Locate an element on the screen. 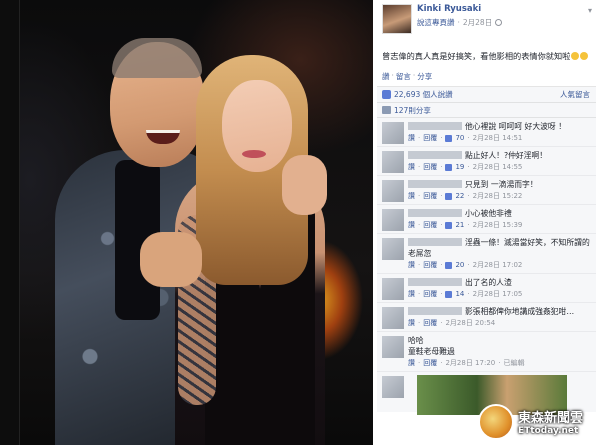 This screenshot has width=600, height=445. watermark-cn: 東森新聞雲 is located at coordinates (551, 418).